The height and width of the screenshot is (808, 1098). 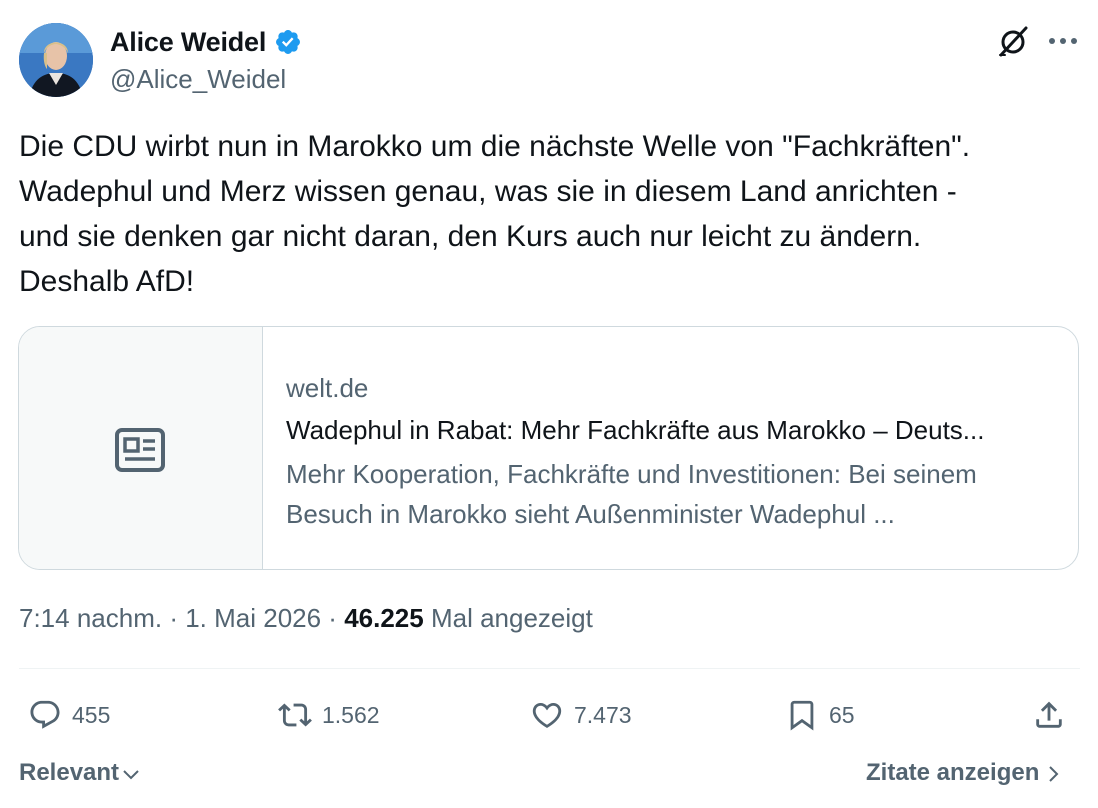 What do you see at coordinates (549, 668) in the screenshot?
I see `divider` at bounding box center [549, 668].